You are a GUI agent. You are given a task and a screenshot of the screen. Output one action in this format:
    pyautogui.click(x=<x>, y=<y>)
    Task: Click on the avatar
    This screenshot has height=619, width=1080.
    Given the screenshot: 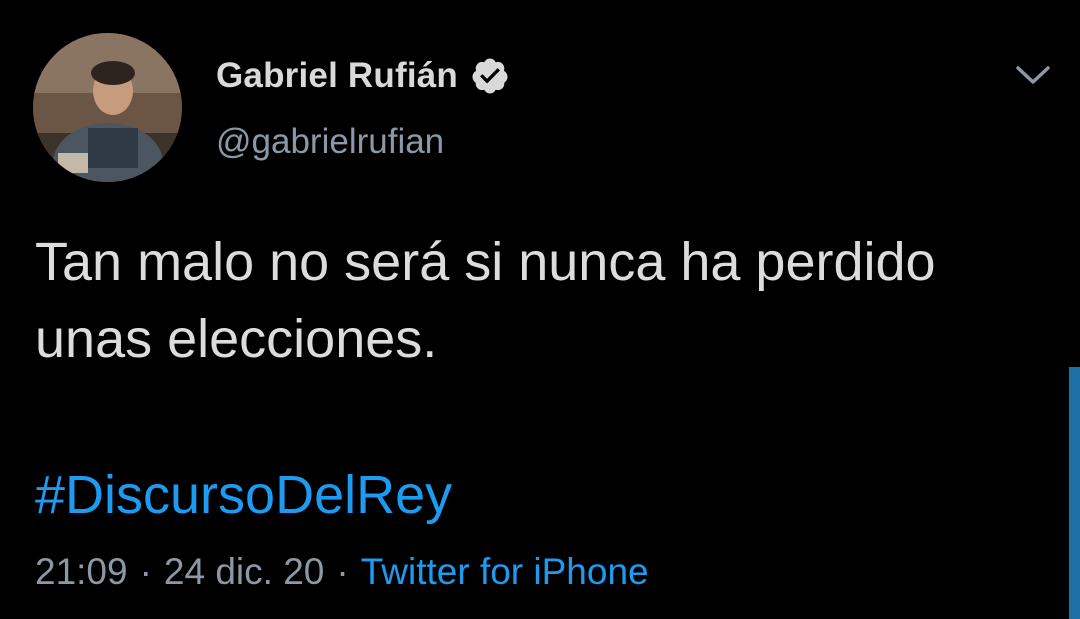 What is the action you would take?
    pyautogui.click(x=107, y=107)
    